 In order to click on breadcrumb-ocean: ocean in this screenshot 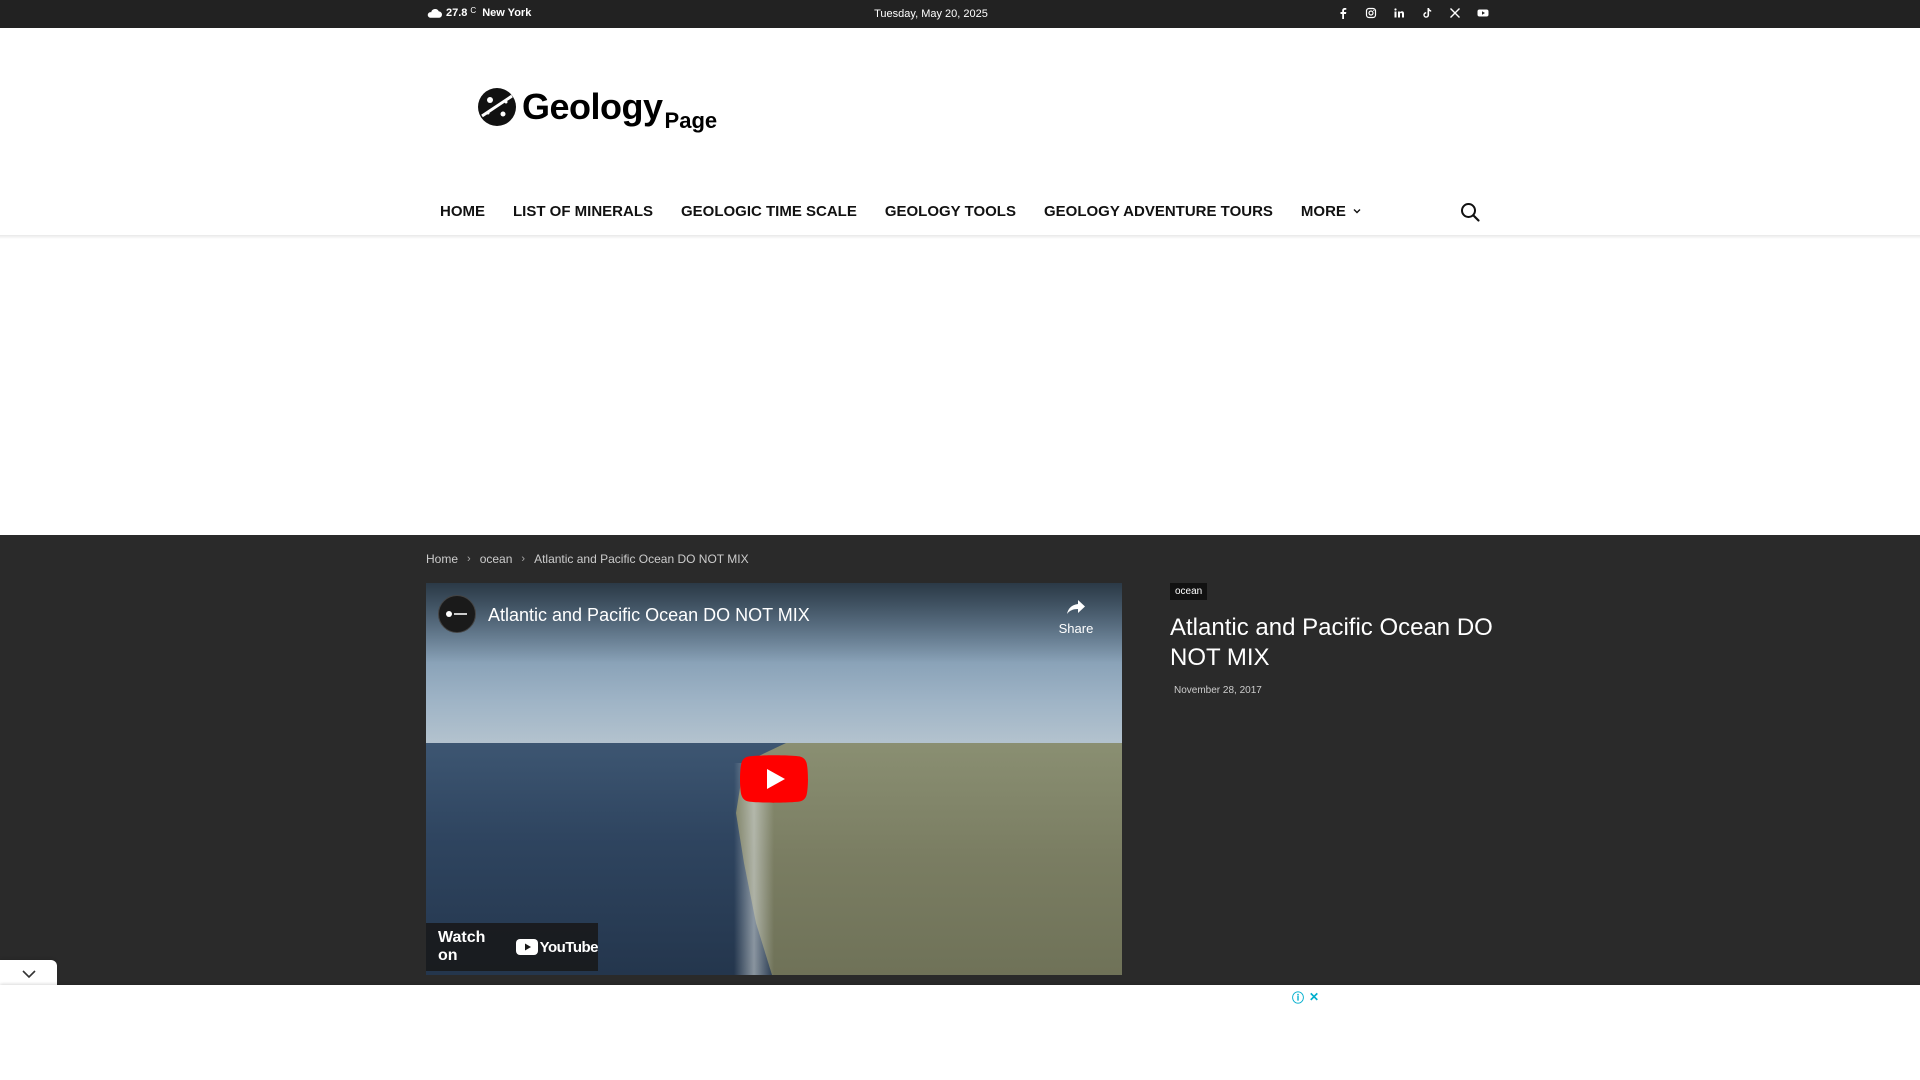, I will do `click(496, 559)`.